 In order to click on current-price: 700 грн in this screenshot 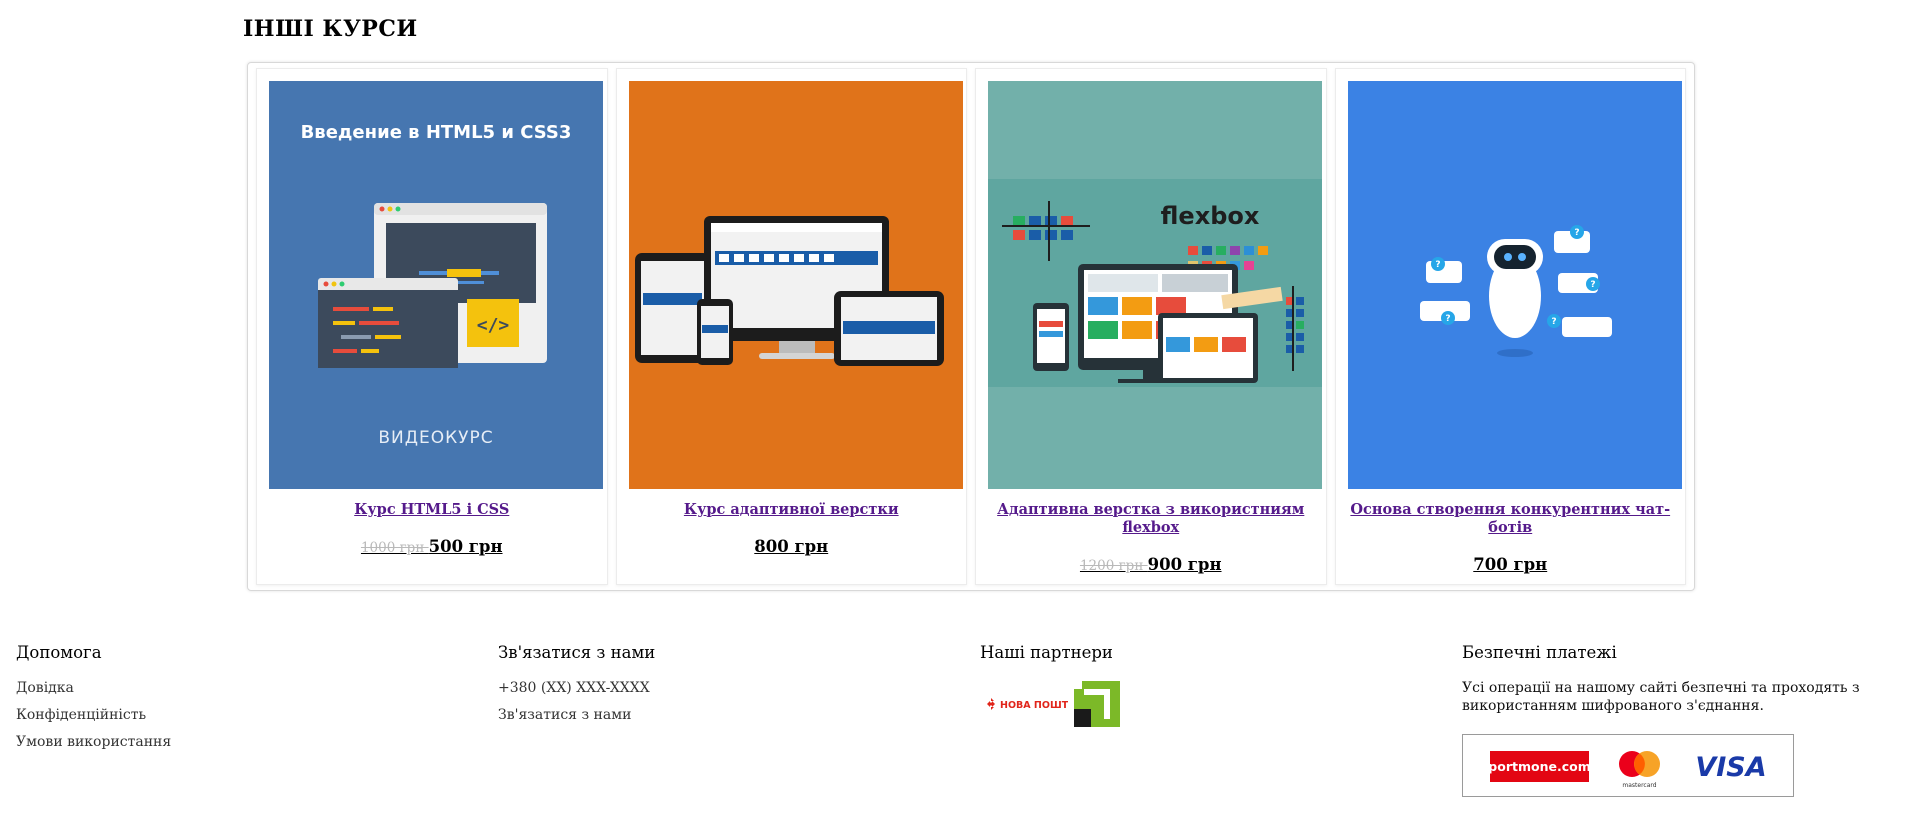, I will do `click(1510, 564)`.